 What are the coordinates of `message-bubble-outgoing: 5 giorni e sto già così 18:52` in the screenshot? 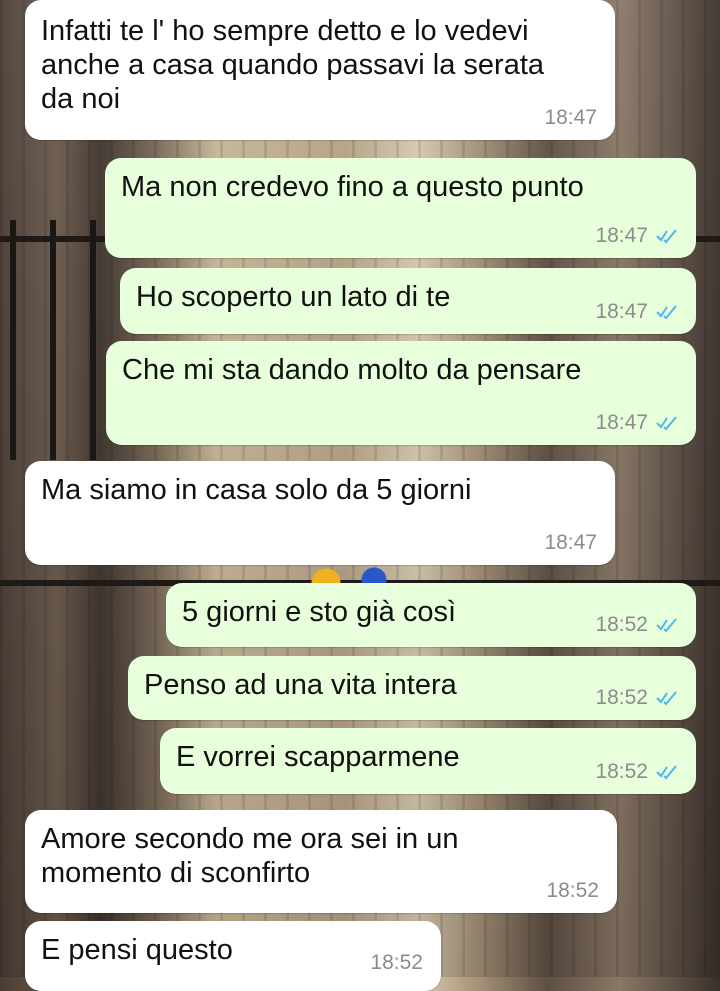 It's located at (431, 615).